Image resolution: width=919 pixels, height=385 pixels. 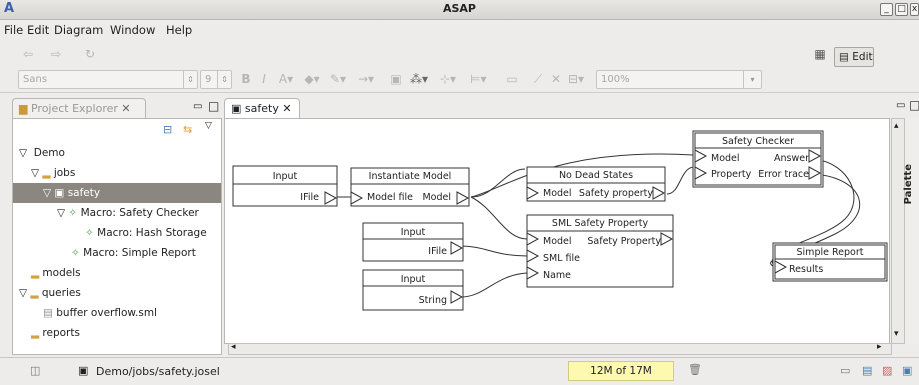 What do you see at coordinates (413, 242) in the screenshot?
I see `node-input-2: Input IFile` at bounding box center [413, 242].